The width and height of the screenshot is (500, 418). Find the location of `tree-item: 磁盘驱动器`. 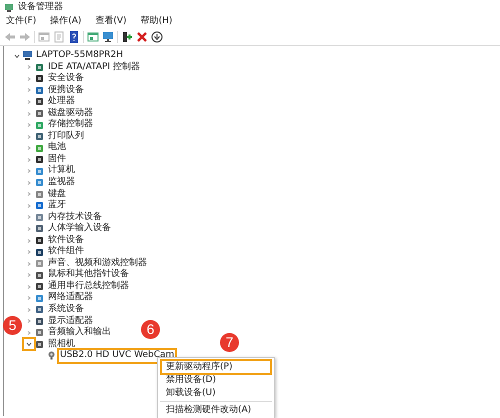

tree-item: 磁盘驱动器 is located at coordinates (70, 114).